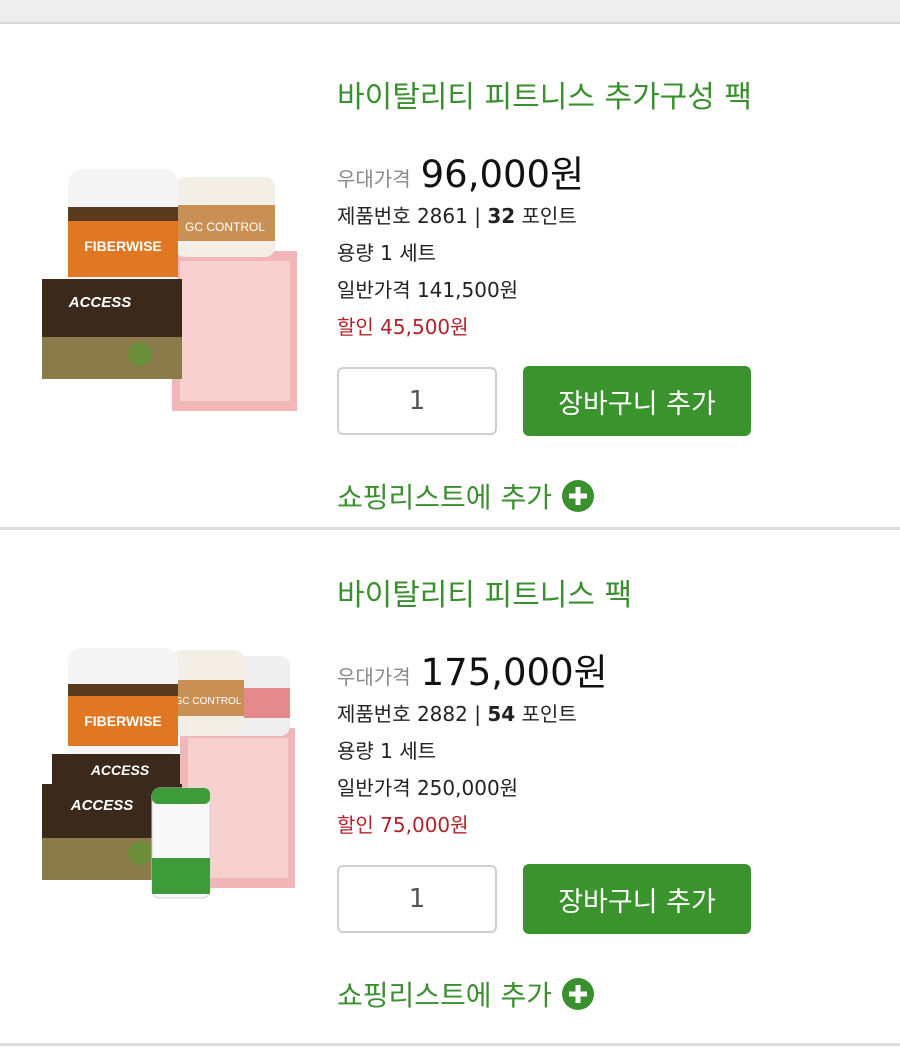 The height and width of the screenshot is (1062, 900). Describe the element at coordinates (102, 805) in the screenshot. I see `access-label-bottom: ACCESS` at that location.